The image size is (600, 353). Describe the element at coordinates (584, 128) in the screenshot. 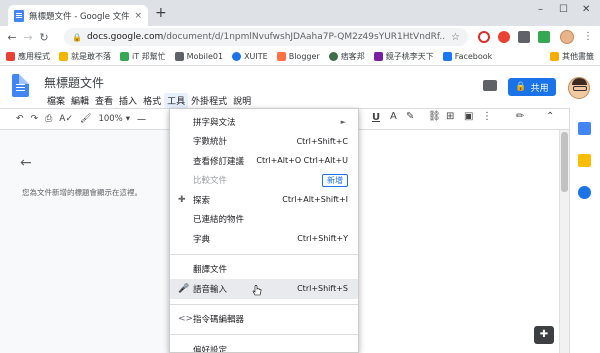

I see `calendar-icon` at that location.